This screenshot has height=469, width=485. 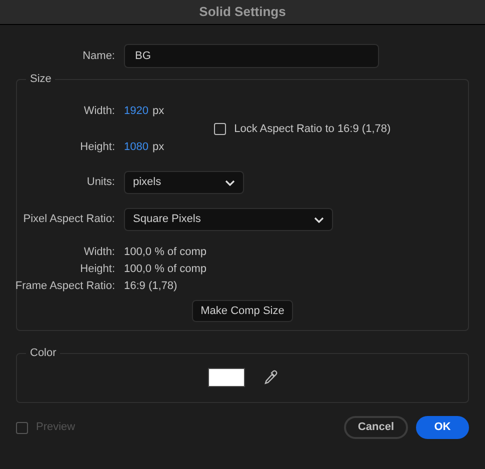 I want to click on checkbox-label: Lock Aspect Ratio to 16:9 (1,78), so click(x=312, y=129).